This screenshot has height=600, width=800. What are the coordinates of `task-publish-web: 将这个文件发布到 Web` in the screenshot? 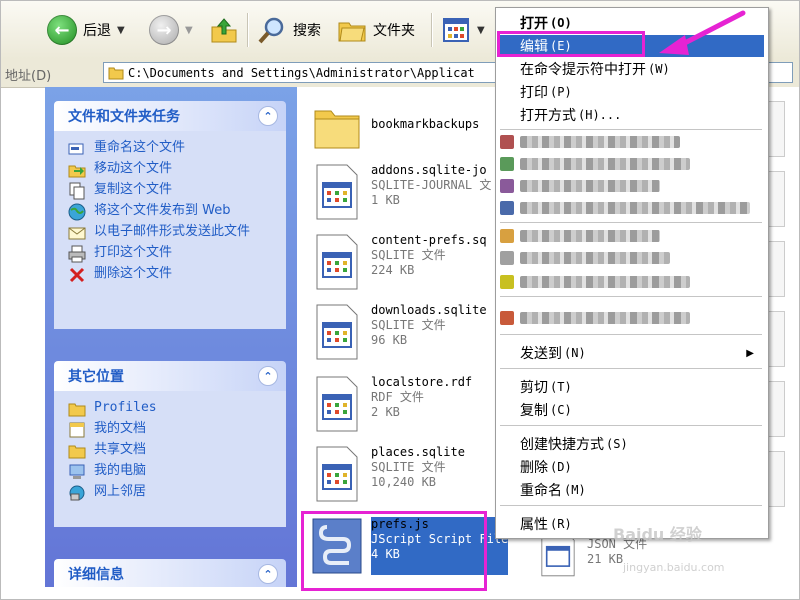 It's located at (172, 212).